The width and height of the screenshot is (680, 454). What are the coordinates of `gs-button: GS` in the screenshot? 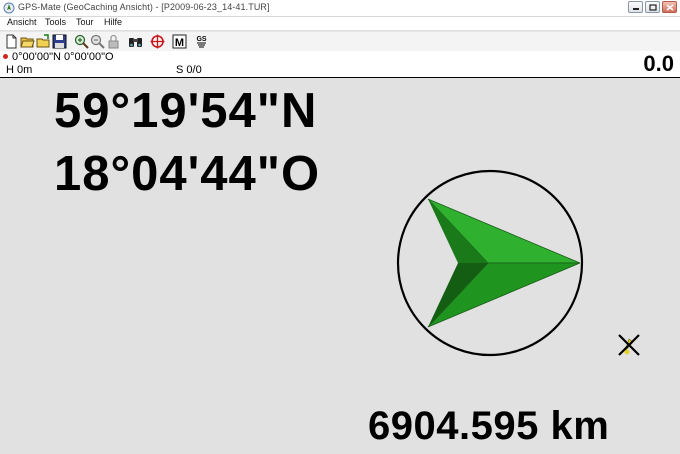 It's located at (201, 41).